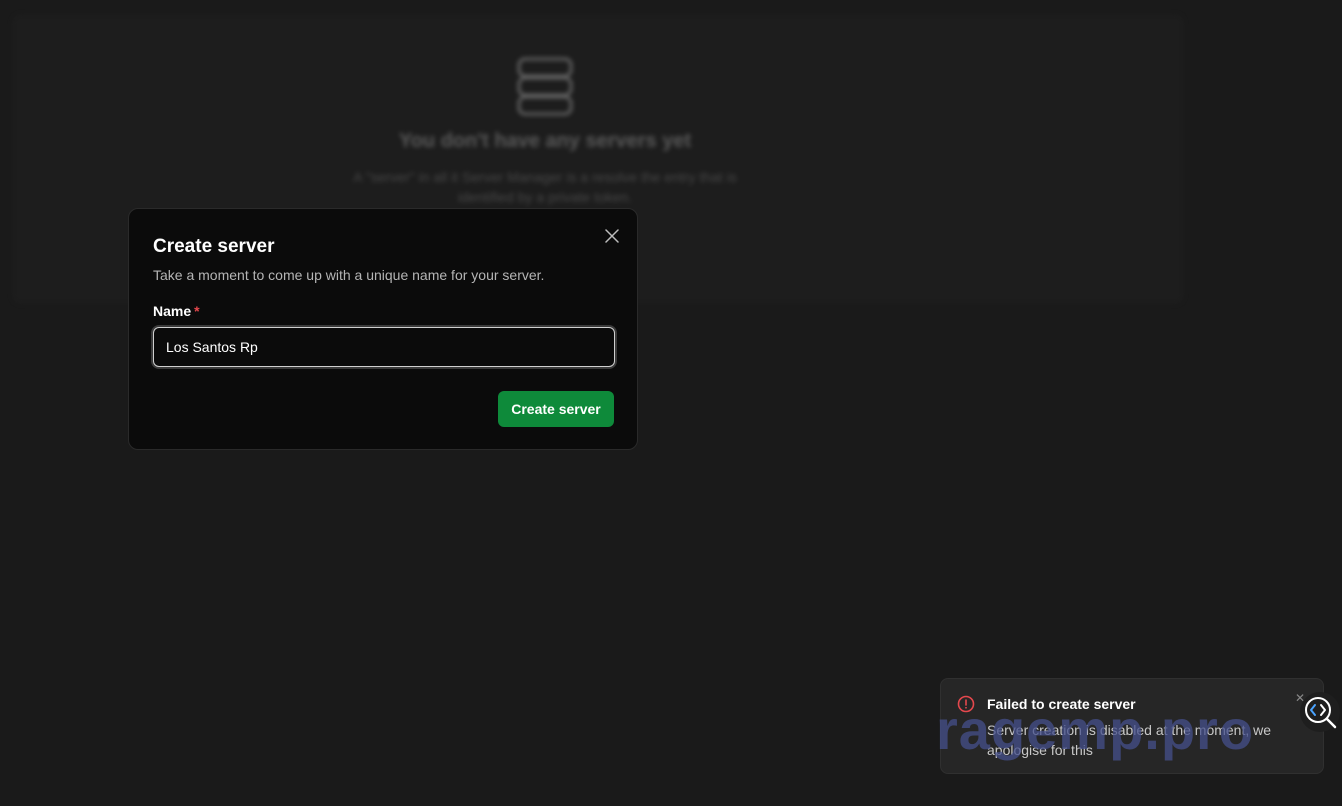 This screenshot has height=806, width=1342. What do you see at coordinates (966, 704) in the screenshot?
I see `alert-circle-icon` at bounding box center [966, 704].